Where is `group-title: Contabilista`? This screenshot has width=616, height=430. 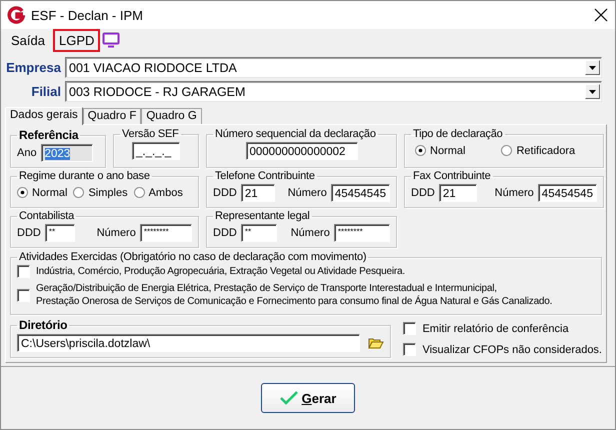 group-title: Contabilista is located at coordinates (47, 216).